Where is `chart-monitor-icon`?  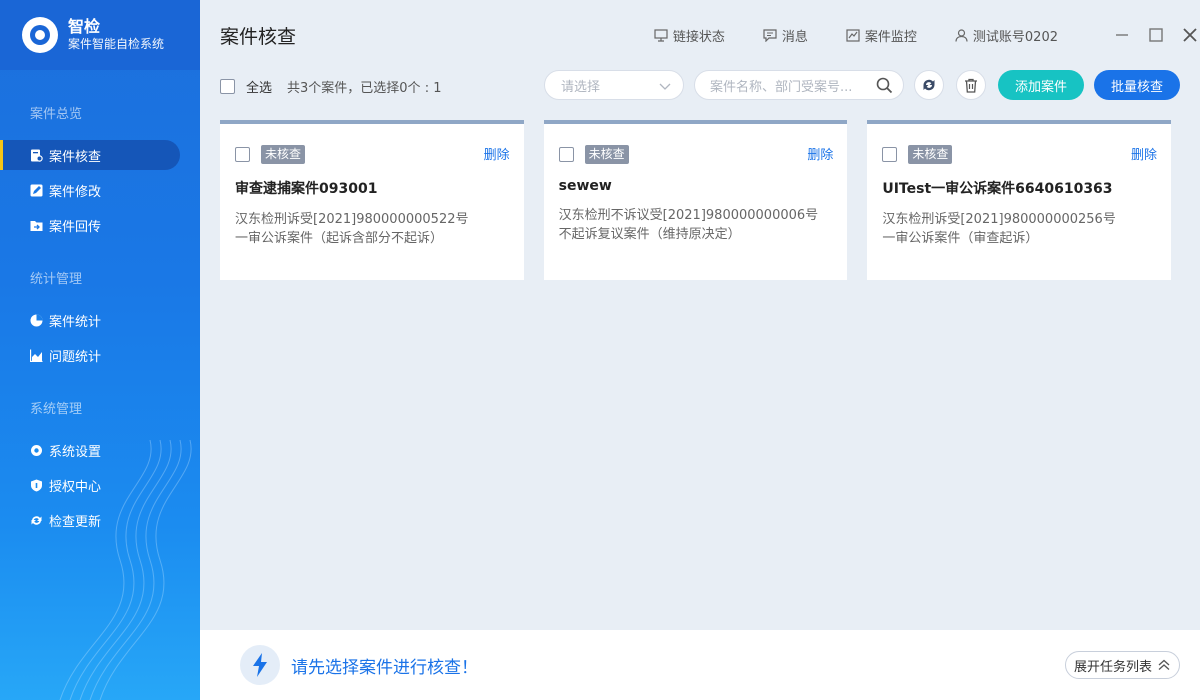 chart-monitor-icon is located at coordinates (853, 35).